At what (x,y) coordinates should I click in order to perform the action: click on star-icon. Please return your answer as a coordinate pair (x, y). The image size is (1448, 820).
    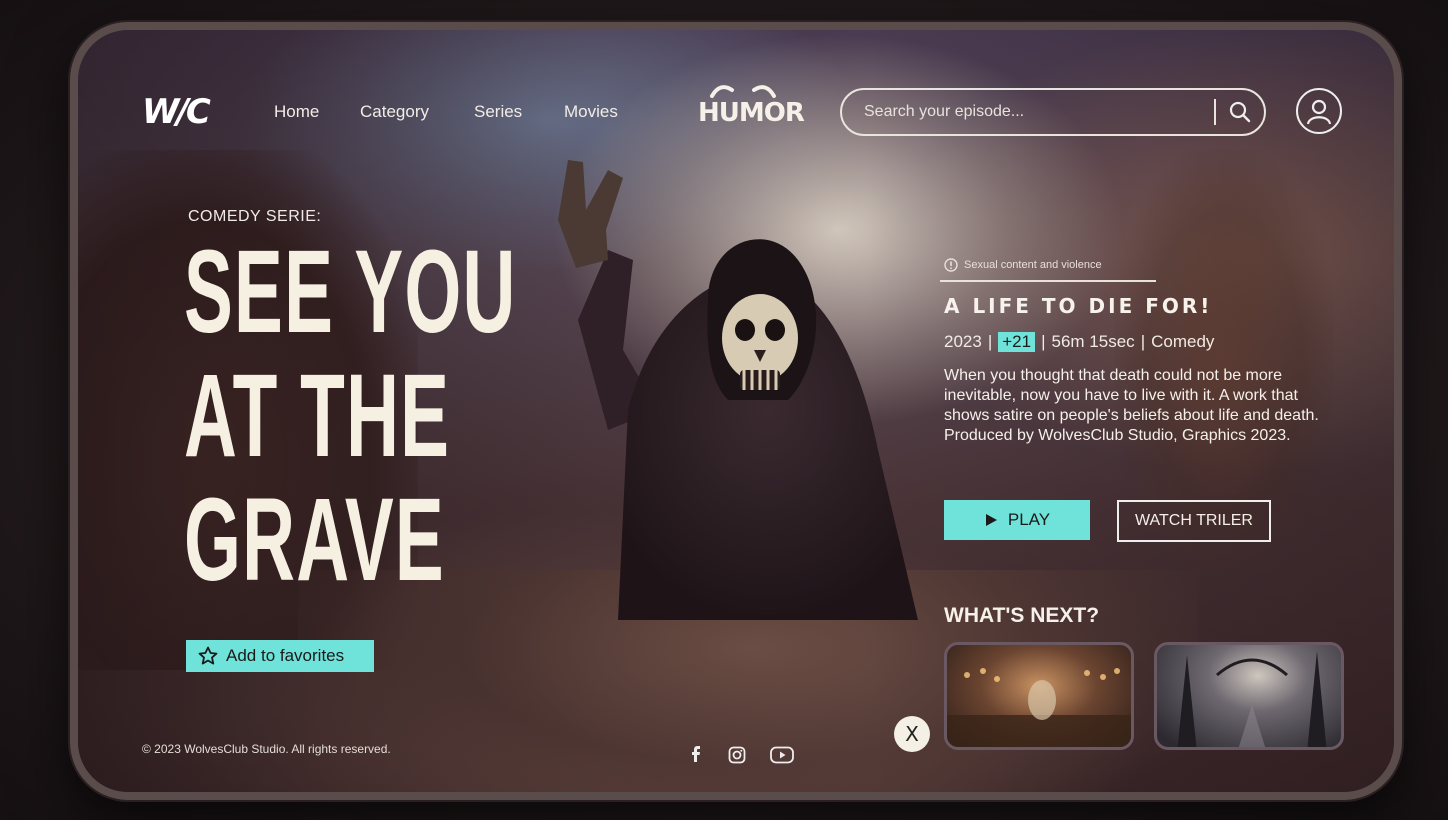
    Looking at the image, I should click on (208, 655).